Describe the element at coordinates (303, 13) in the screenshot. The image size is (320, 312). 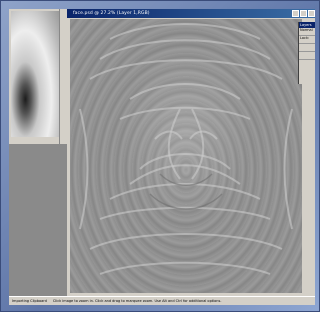
I see `maximize-icon` at that location.